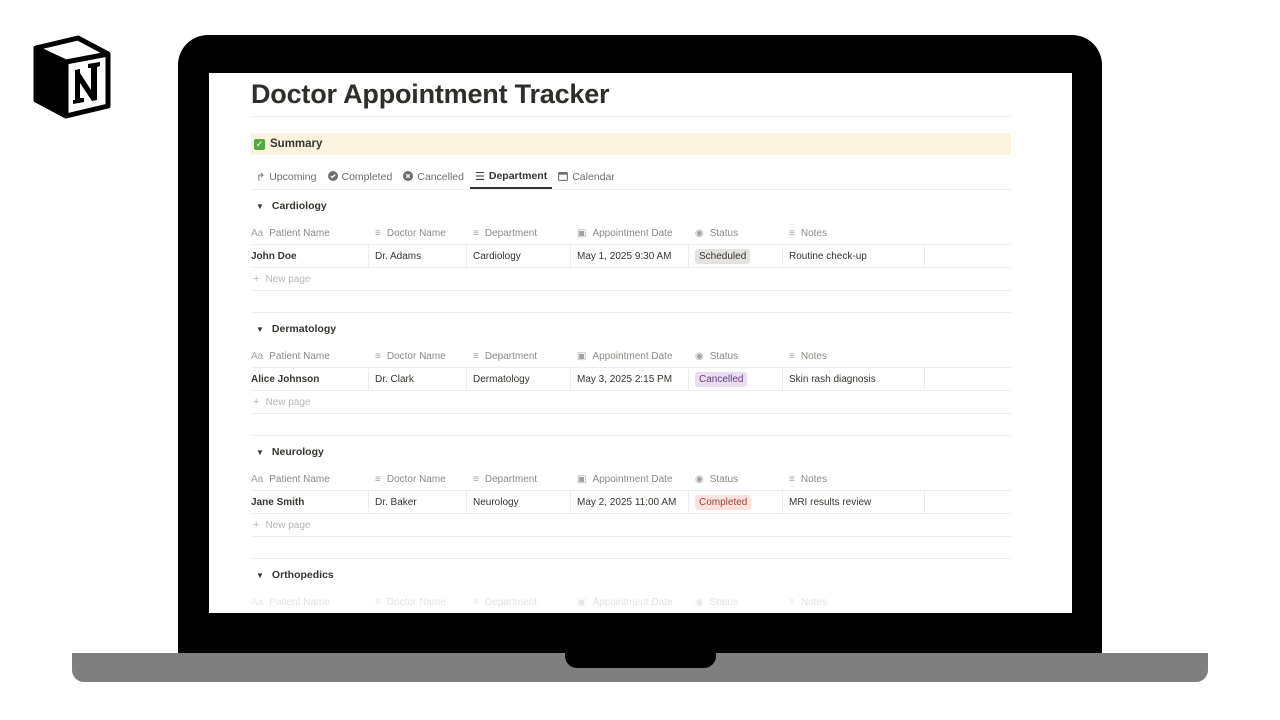  Describe the element at coordinates (430, 94) in the screenshot. I see `page-title: Doctor Appointment Tracker` at that location.